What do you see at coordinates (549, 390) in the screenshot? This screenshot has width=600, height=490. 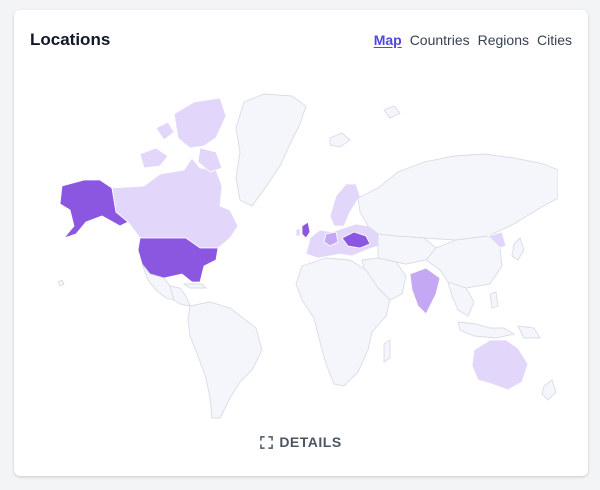 I see `region-new-zealand` at bounding box center [549, 390].